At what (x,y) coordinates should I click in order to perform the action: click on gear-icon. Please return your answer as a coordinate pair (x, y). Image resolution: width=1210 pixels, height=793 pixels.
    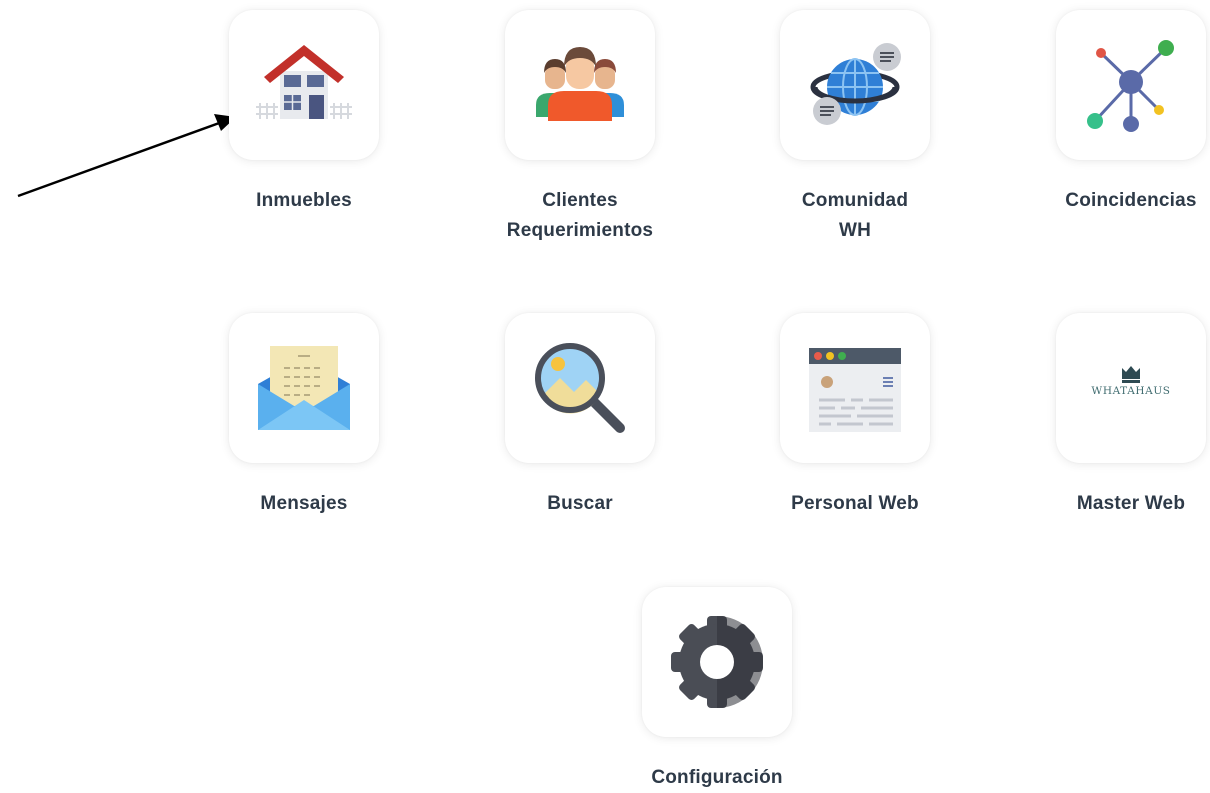
    Looking at the image, I should click on (717, 662).